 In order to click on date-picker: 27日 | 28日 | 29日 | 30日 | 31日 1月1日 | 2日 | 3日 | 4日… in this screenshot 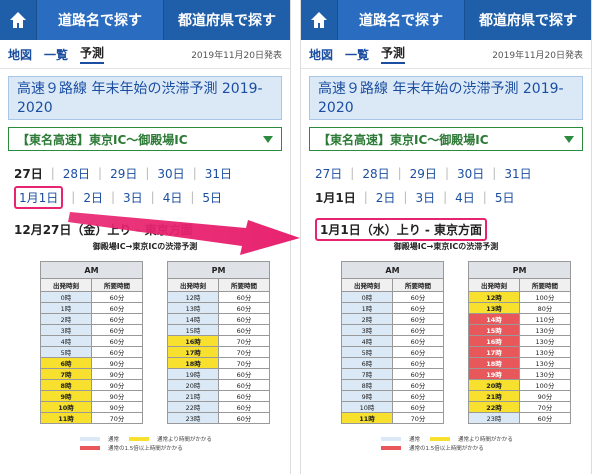, I will do `click(148, 185)`.